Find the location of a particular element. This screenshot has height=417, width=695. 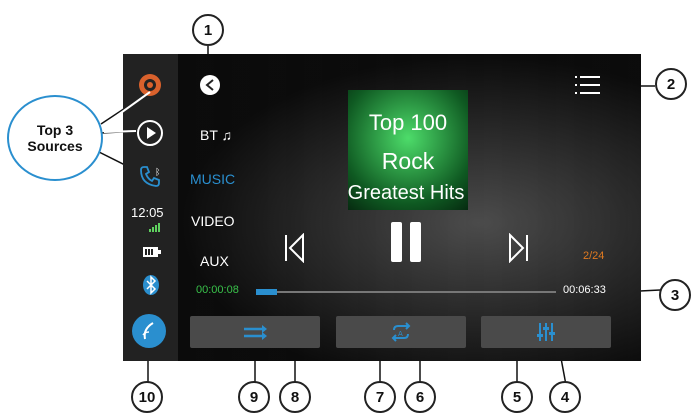

top-sources-line1: Top 3 is located at coordinates (55, 130).